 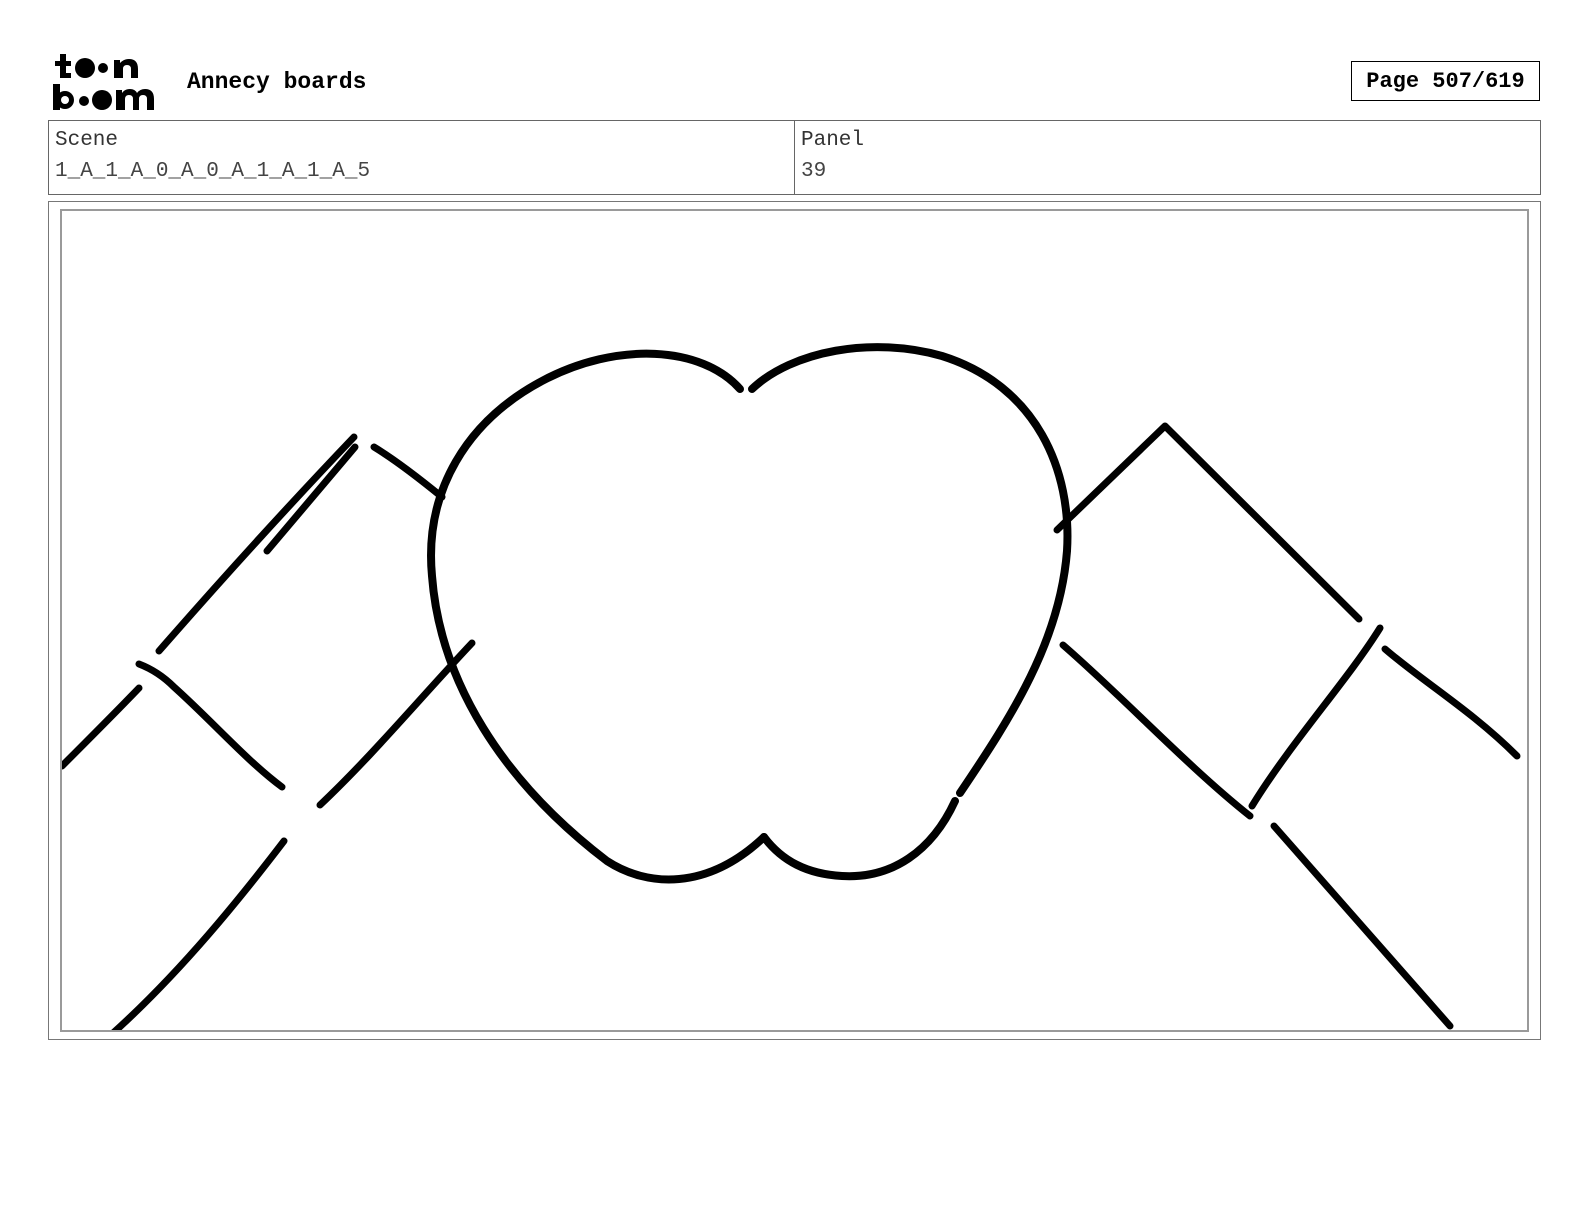 I want to click on page-indicator: Page 507/619, so click(x=1445, y=81).